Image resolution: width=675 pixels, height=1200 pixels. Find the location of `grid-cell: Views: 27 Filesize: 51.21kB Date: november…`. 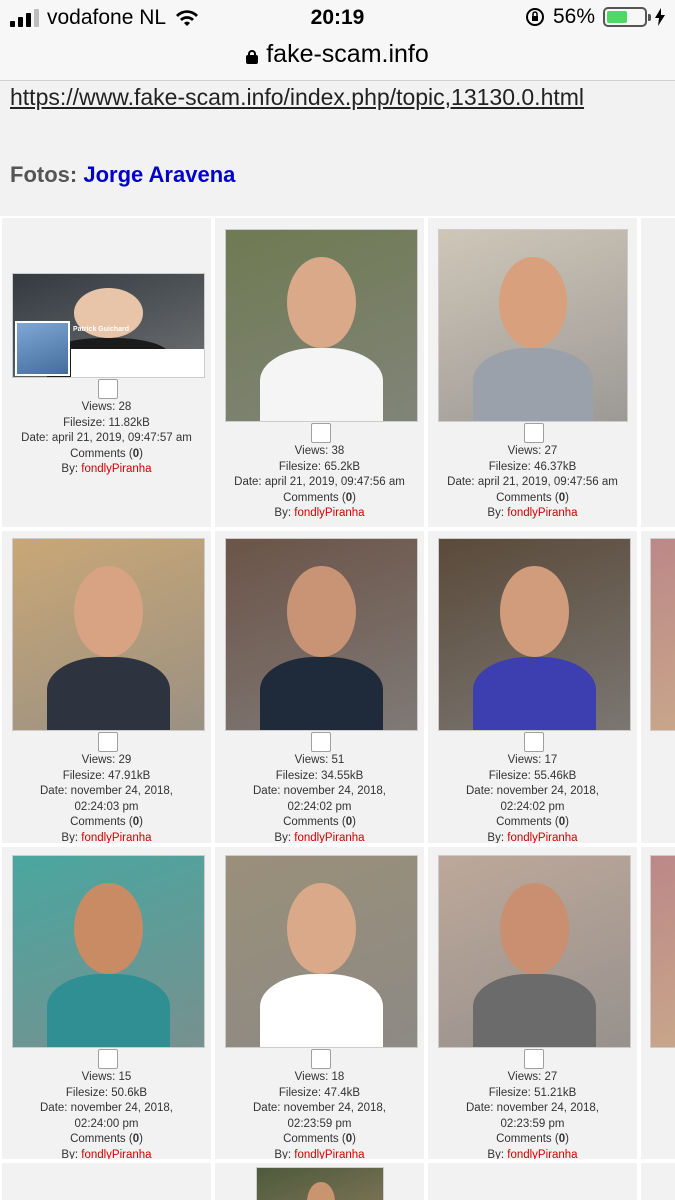

grid-cell: Views: 27 Filesize: 51.21kB Date: november… is located at coordinates (532, 1003).